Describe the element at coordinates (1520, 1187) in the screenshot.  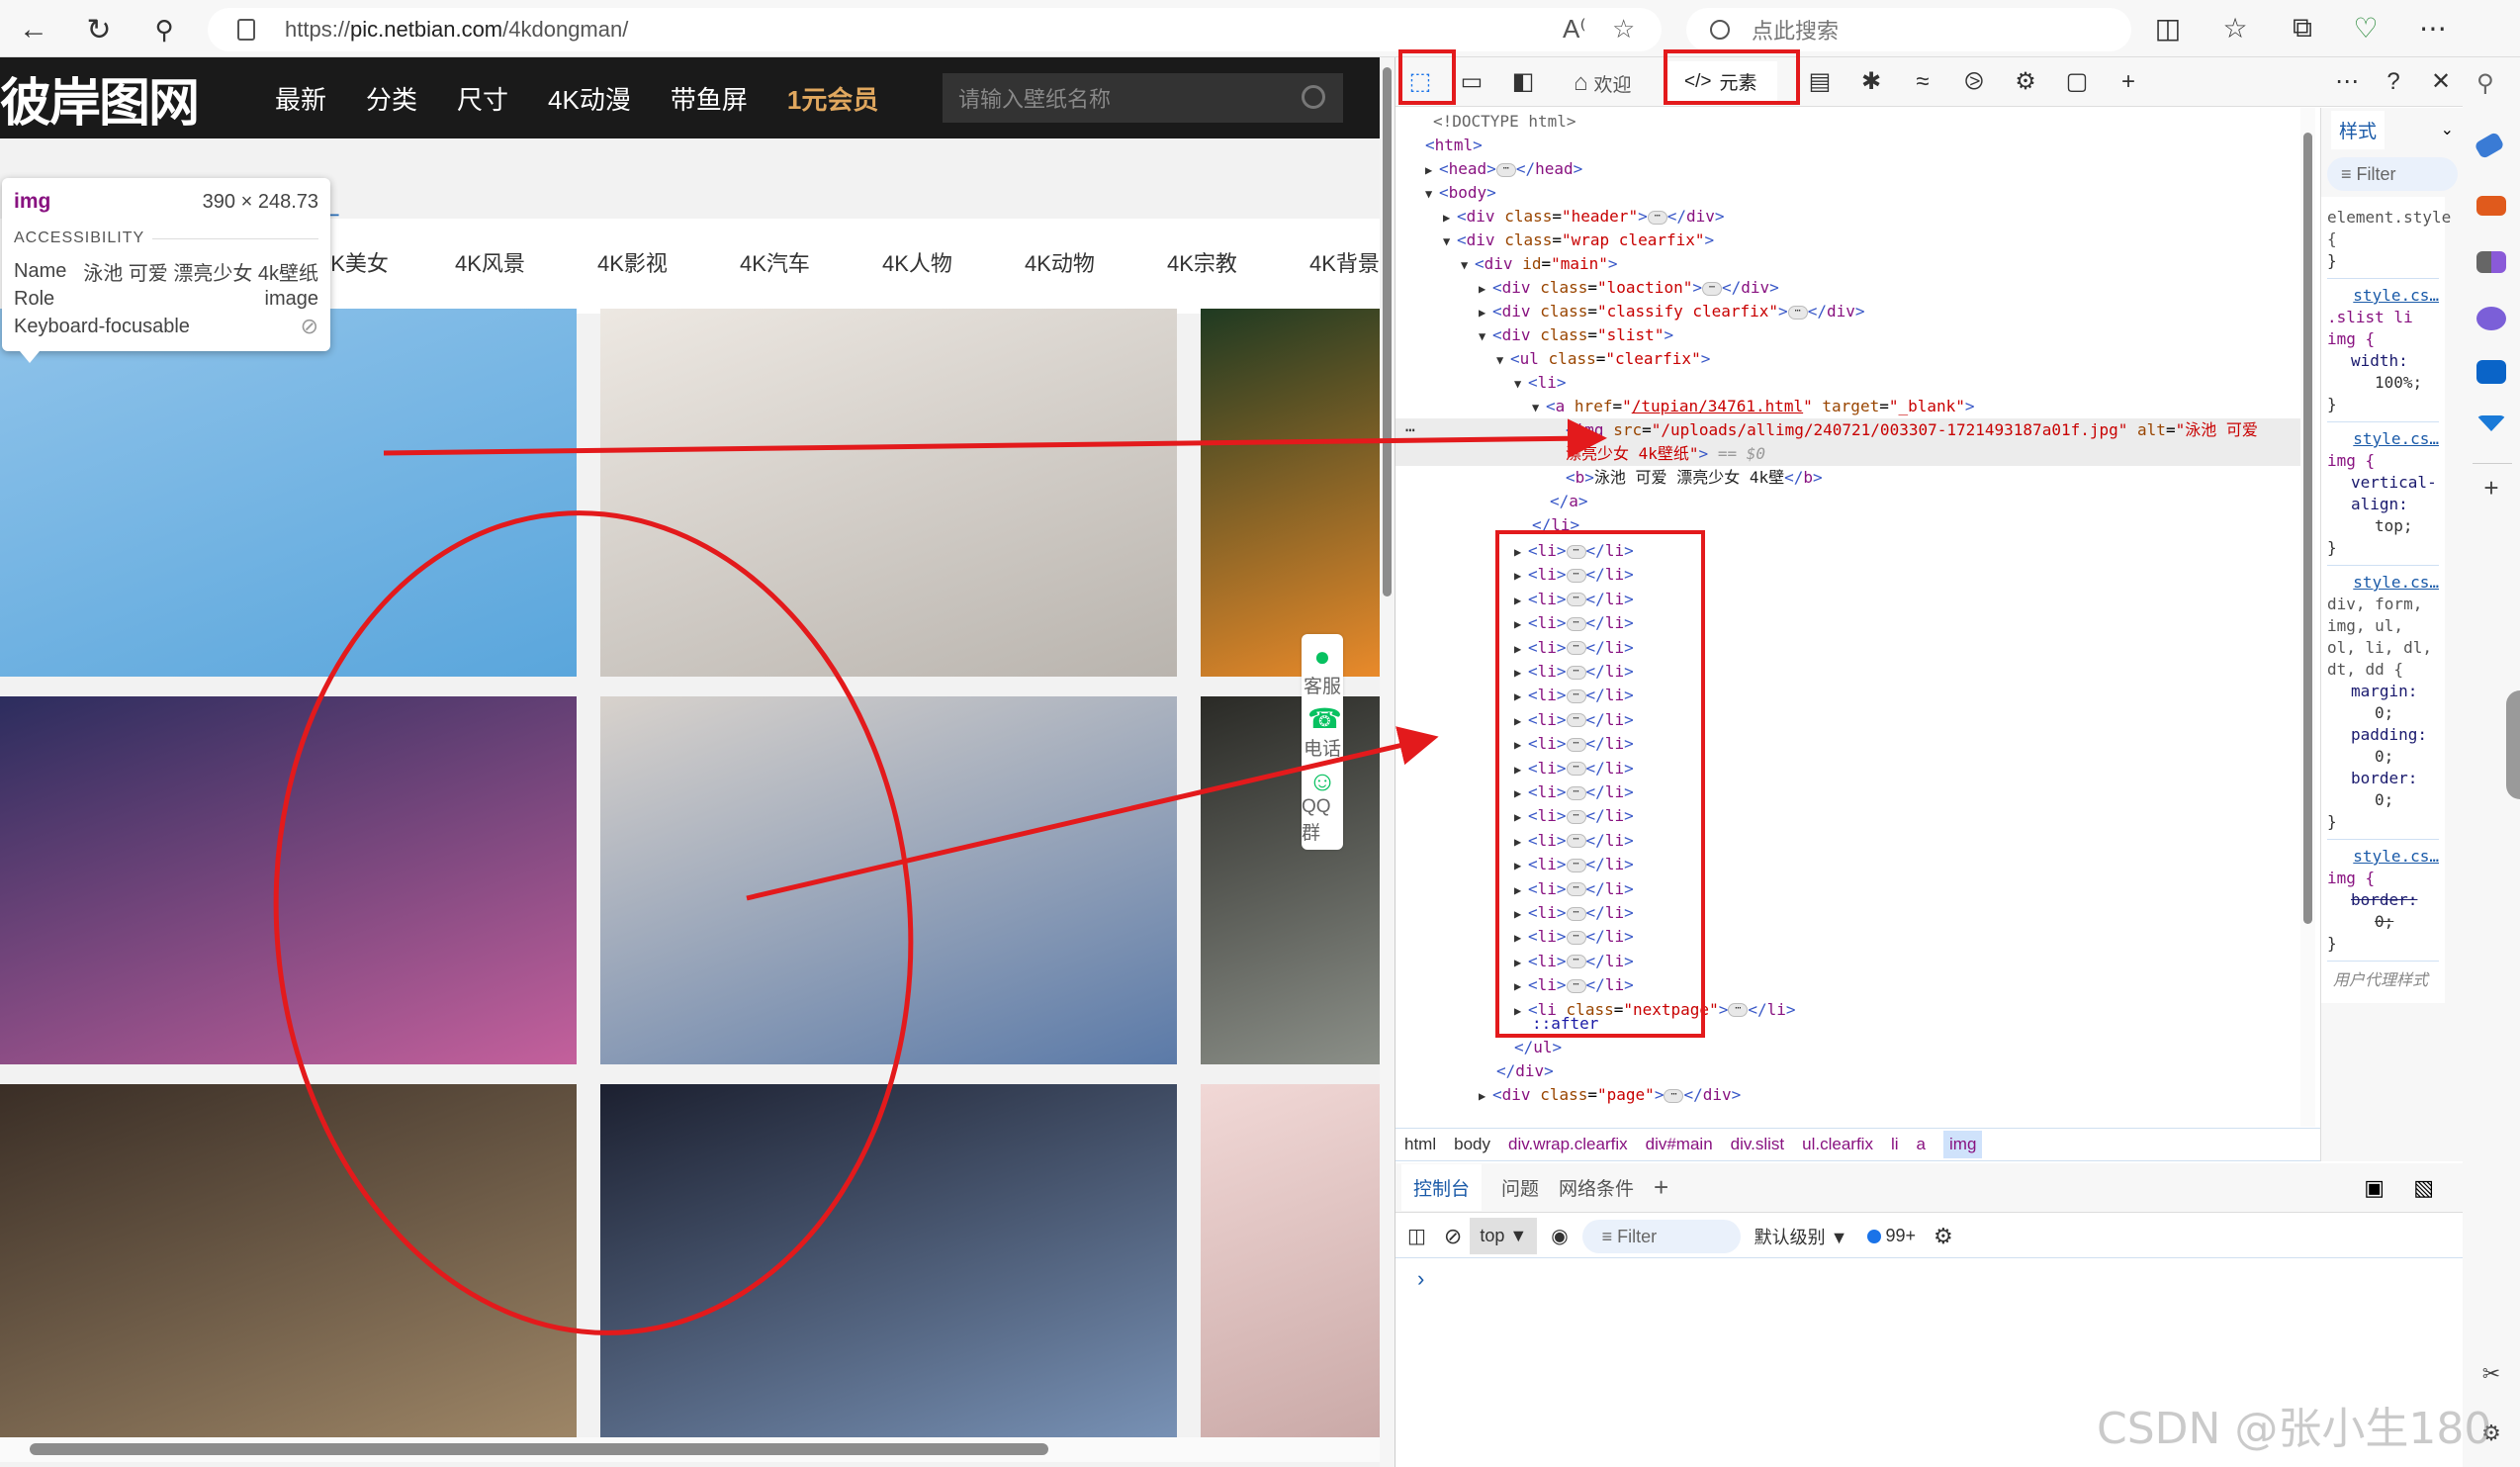
I see `tab-issues: 问题` at that location.